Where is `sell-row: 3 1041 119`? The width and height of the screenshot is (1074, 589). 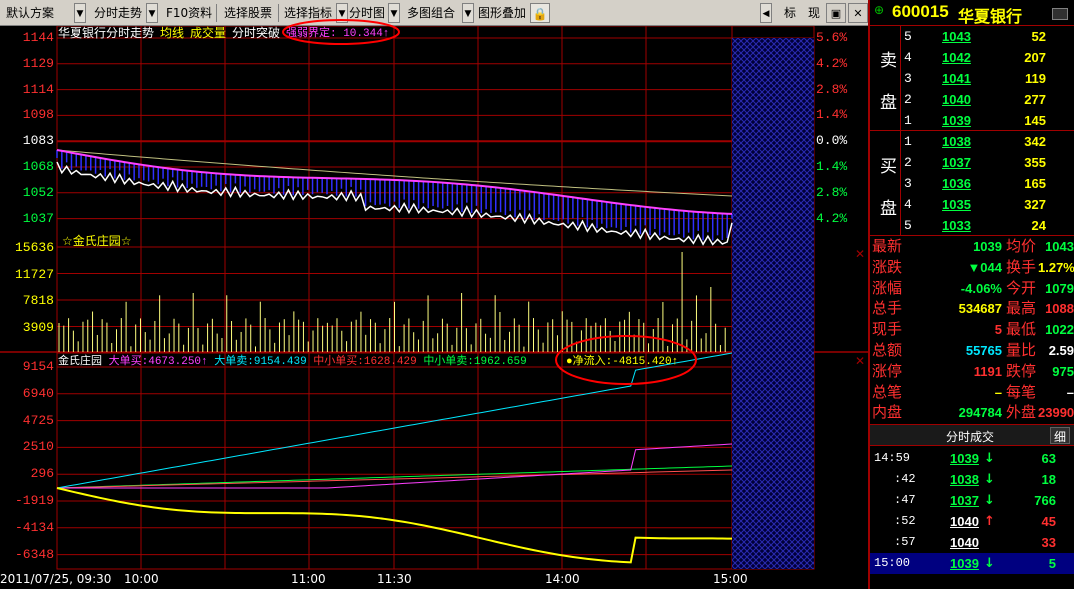 sell-row: 3 1041 119 is located at coordinates (972, 78).